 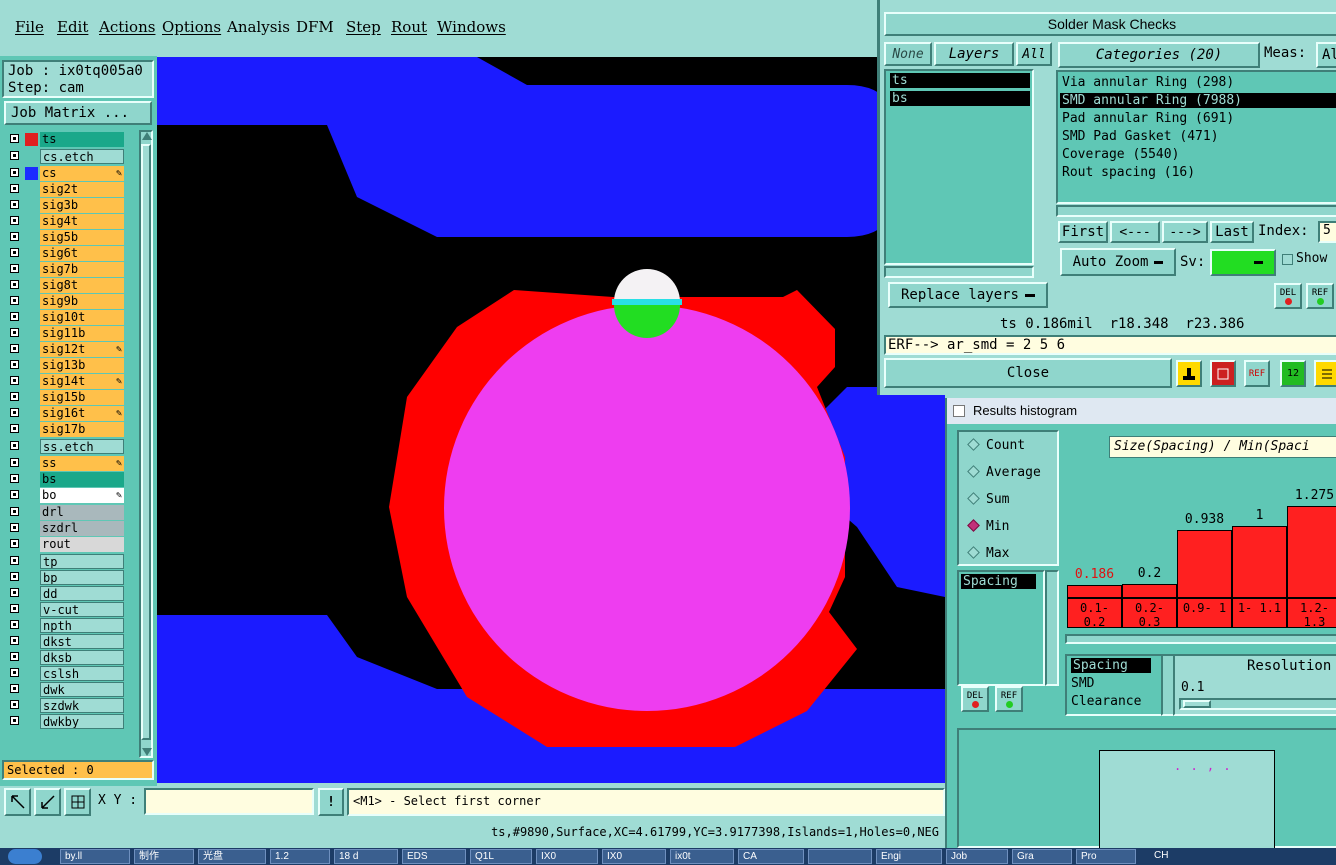 I want to click on layer-name: sig4t, so click(x=82, y=221).